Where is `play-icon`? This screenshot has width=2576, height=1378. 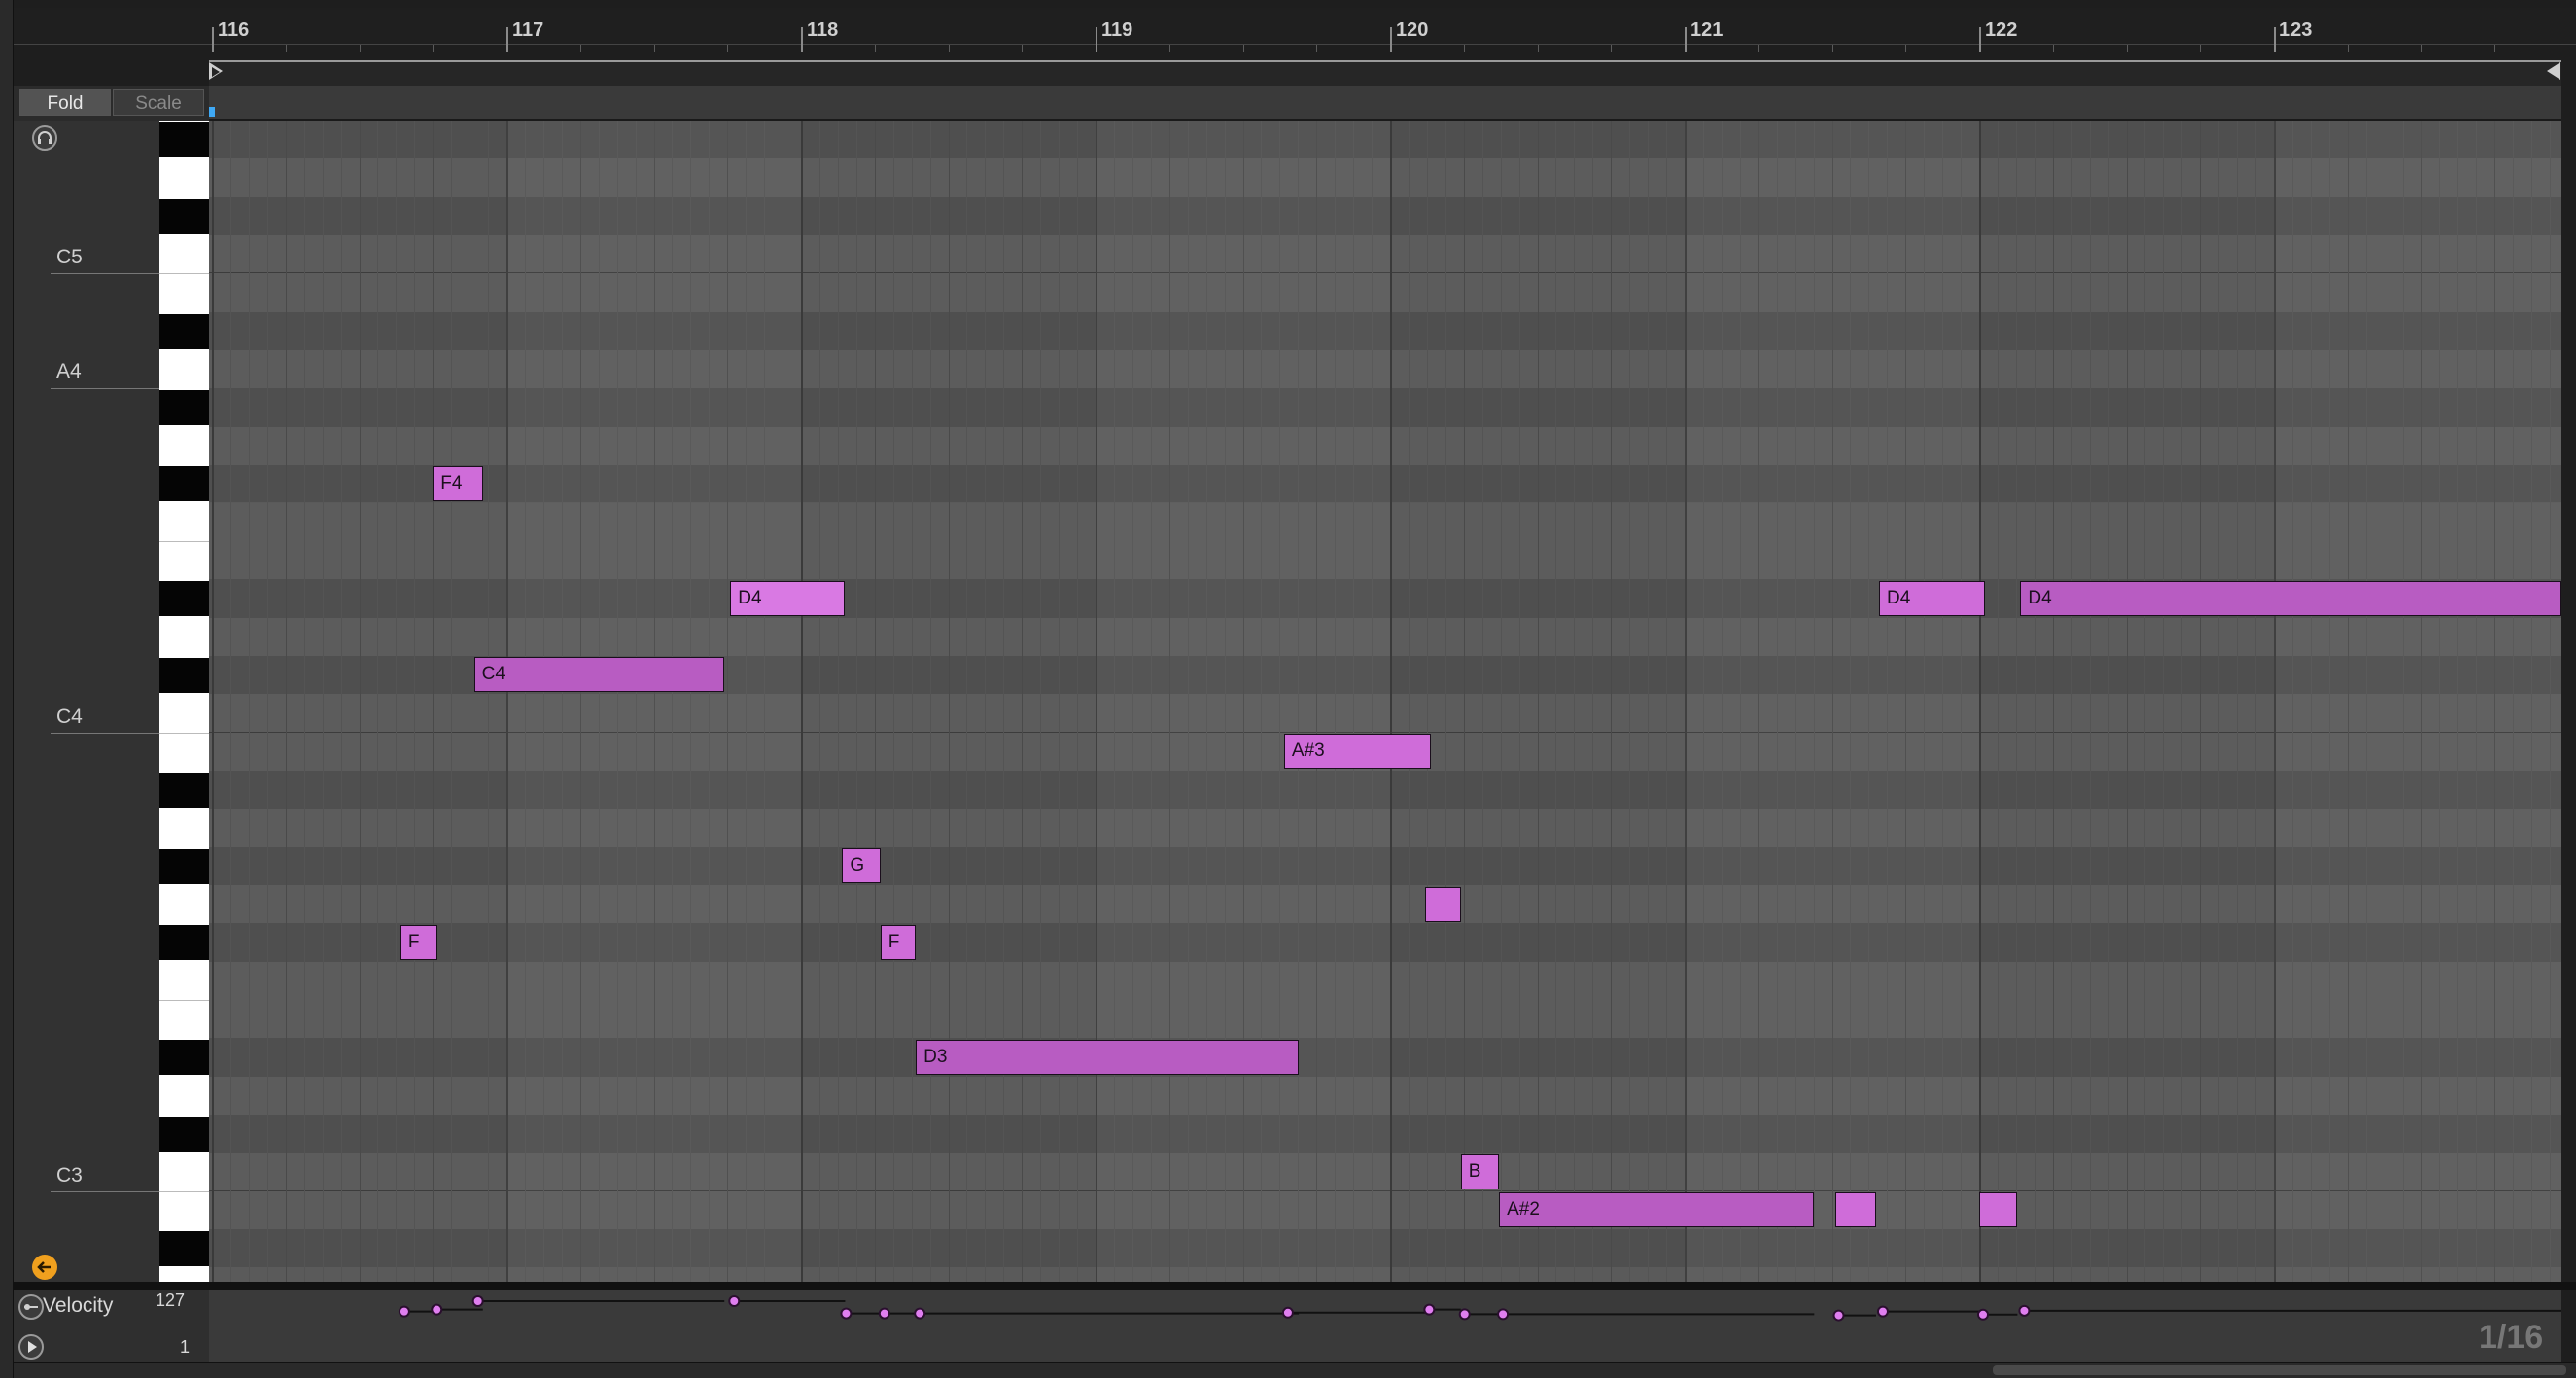 play-icon is located at coordinates (31, 1347).